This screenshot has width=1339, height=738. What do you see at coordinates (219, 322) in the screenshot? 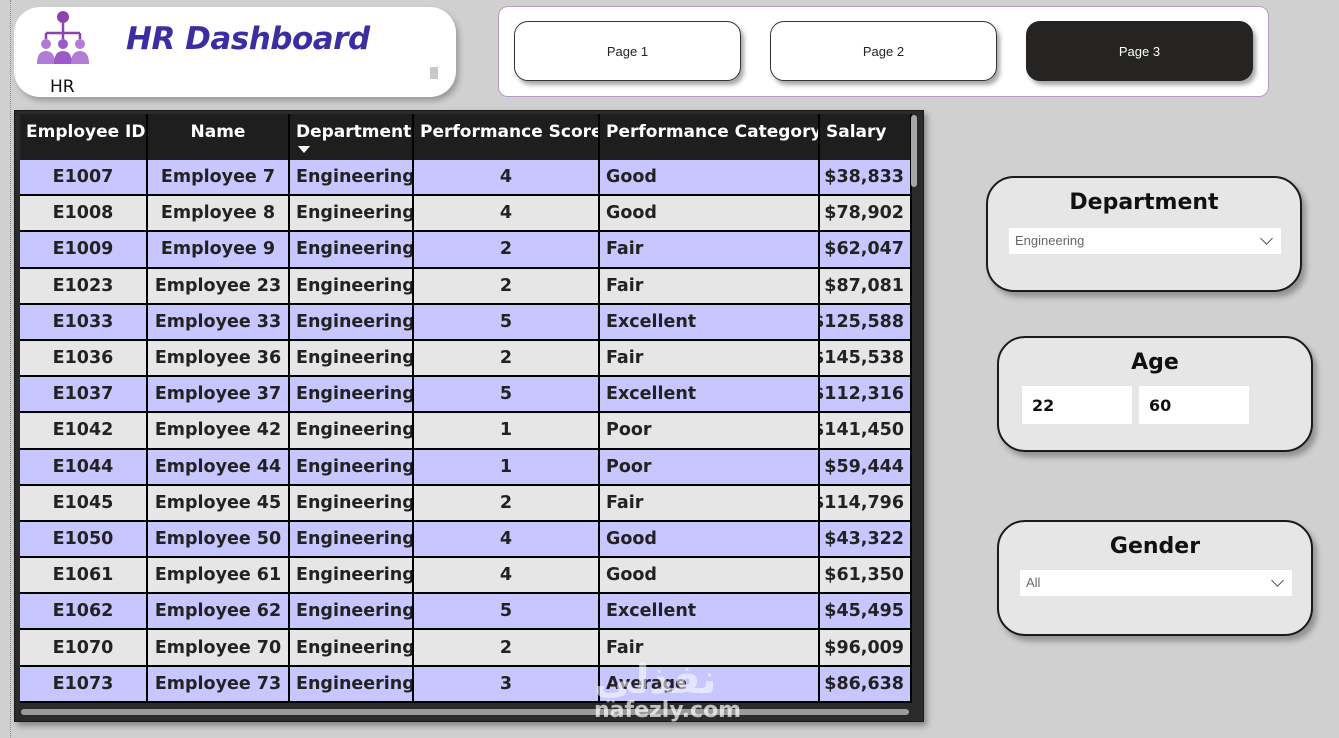
I see `cell-name: Employee 33` at bounding box center [219, 322].